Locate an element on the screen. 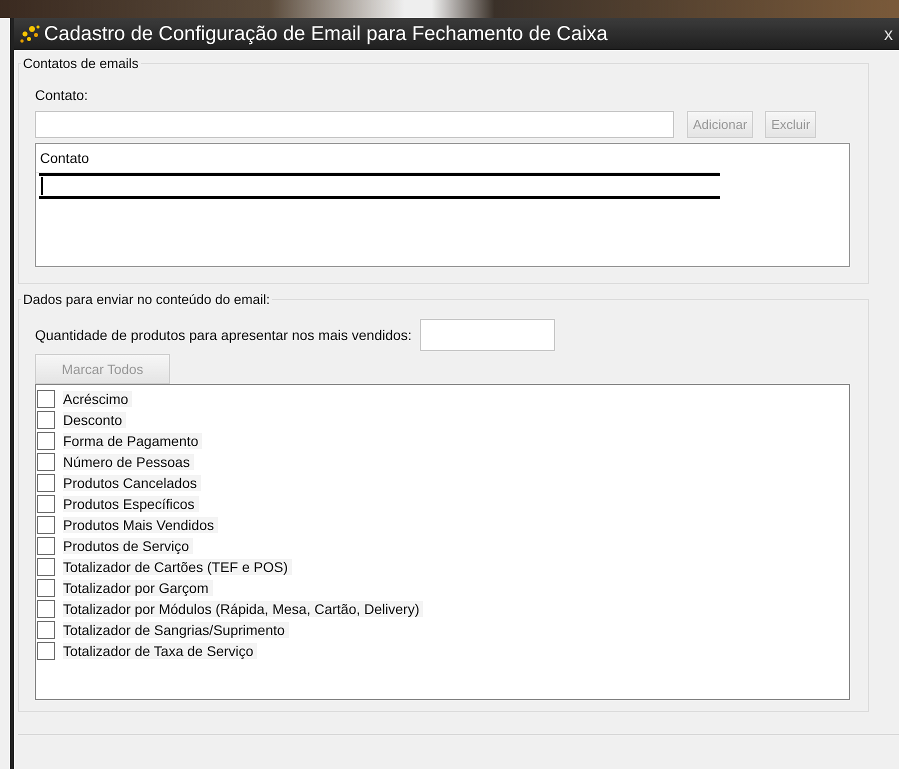 Image resolution: width=899 pixels, height=769 pixels. option-label: Totalizador por Garçom is located at coordinates (138, 588).